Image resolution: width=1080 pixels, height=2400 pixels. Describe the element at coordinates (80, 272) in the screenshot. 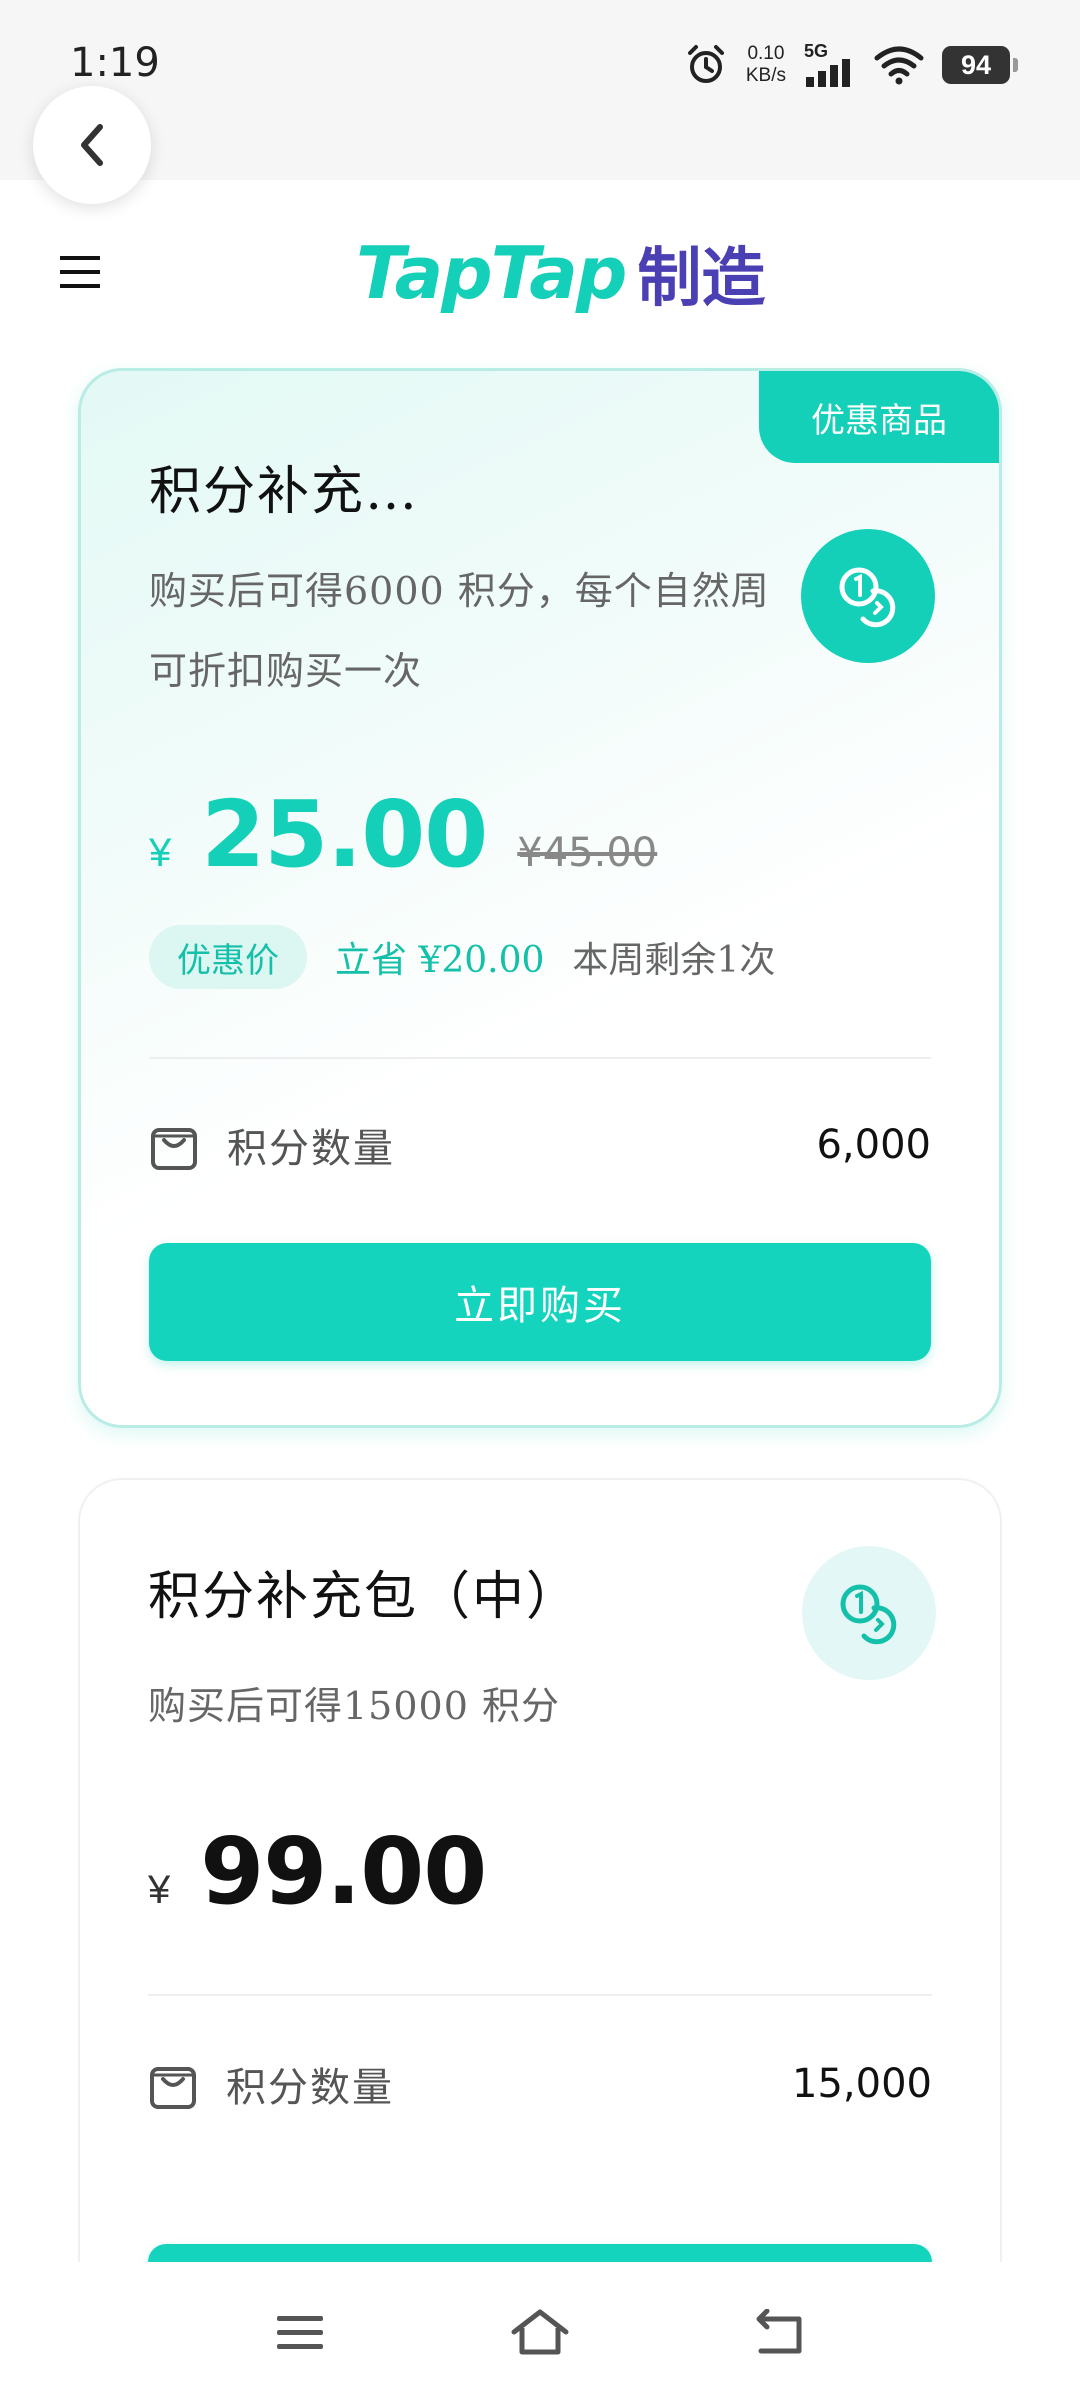

I see `menu-icon` at that location.